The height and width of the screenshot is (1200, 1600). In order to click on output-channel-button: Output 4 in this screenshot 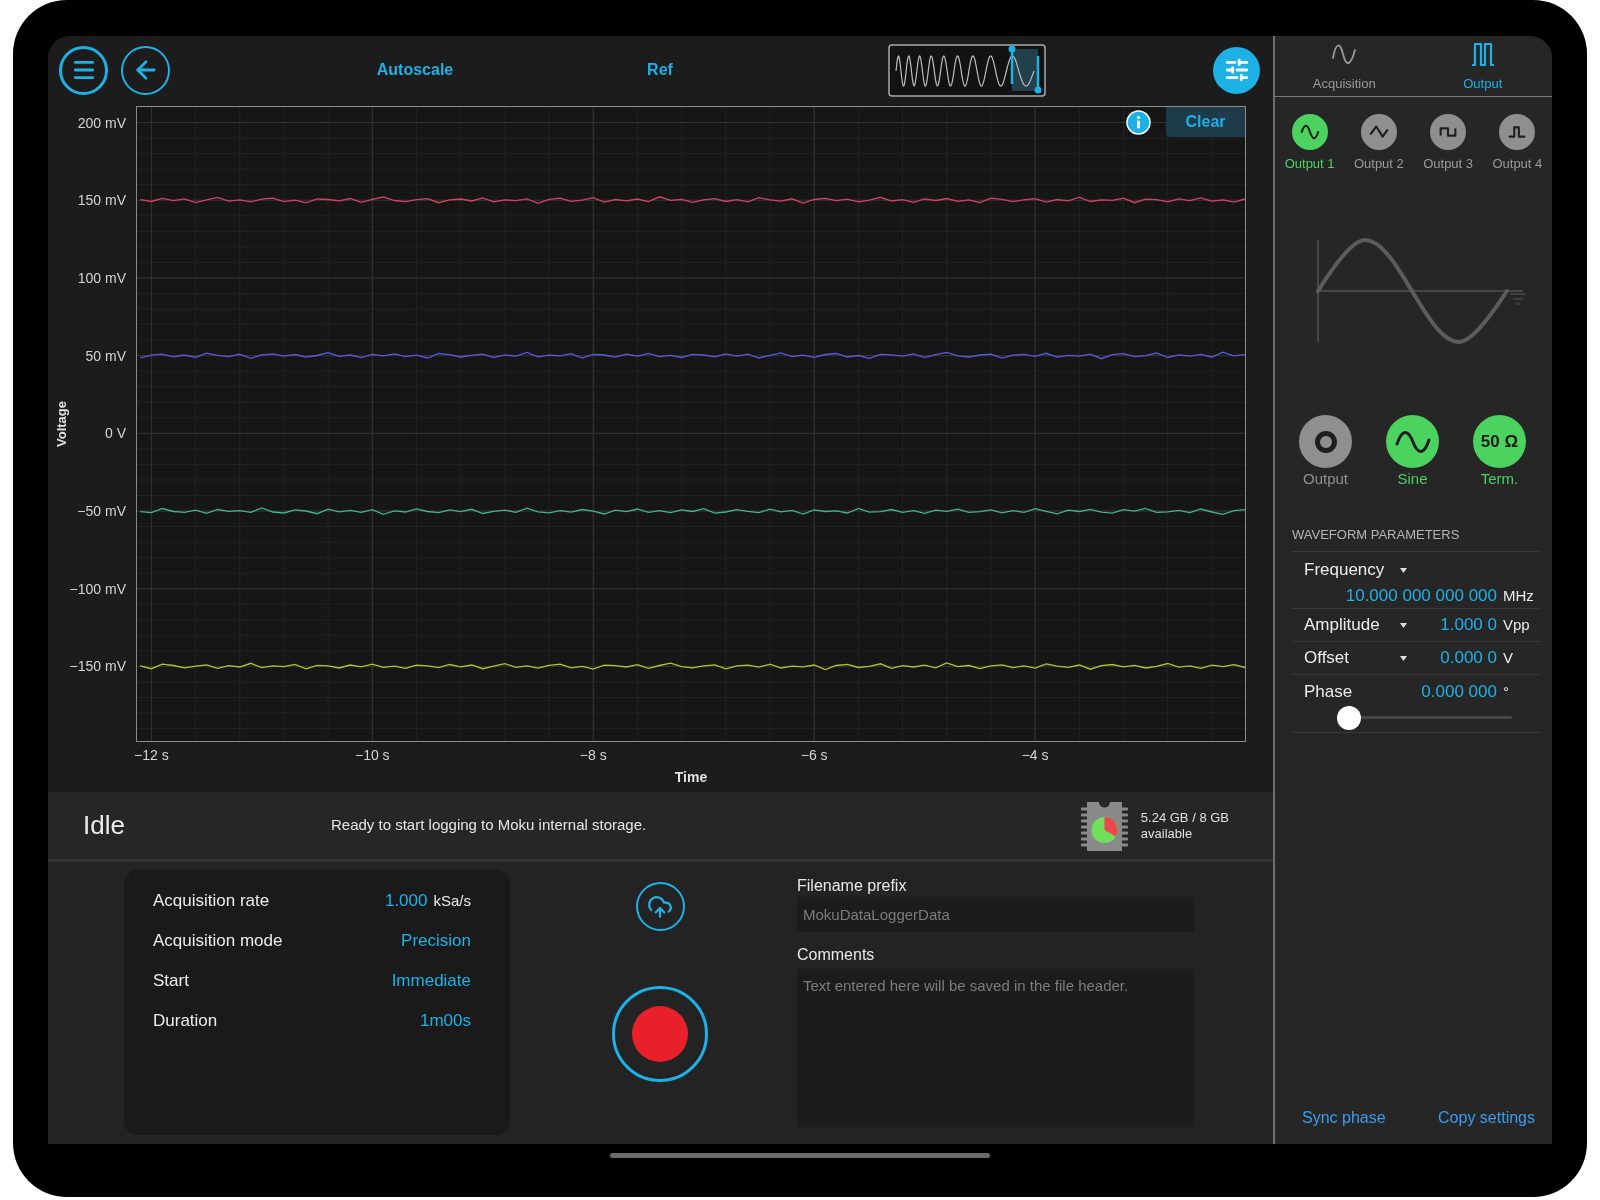, I will do `click(1517, 143)`.